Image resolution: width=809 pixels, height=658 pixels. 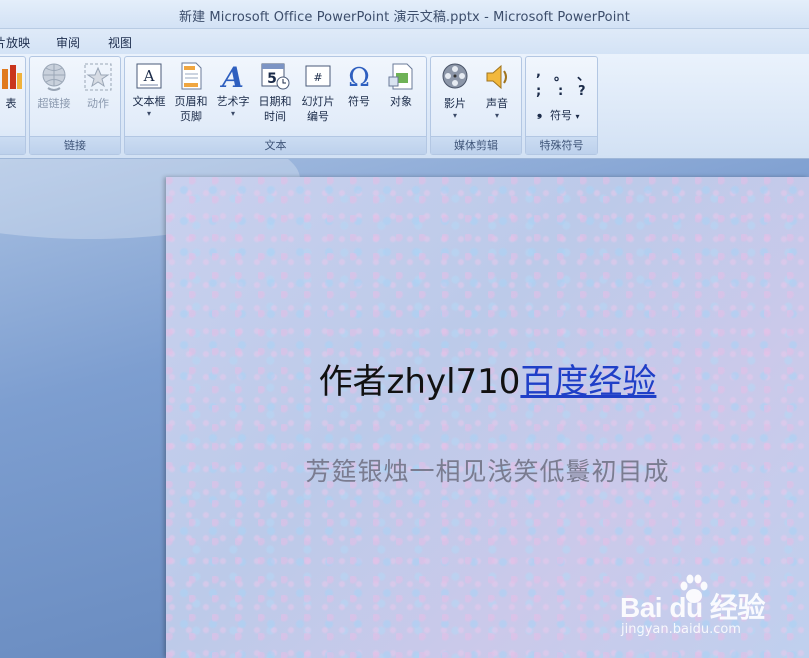 I want to click on symbol-dropdown-button: 符号 ▾, so click(x=565, y=115).